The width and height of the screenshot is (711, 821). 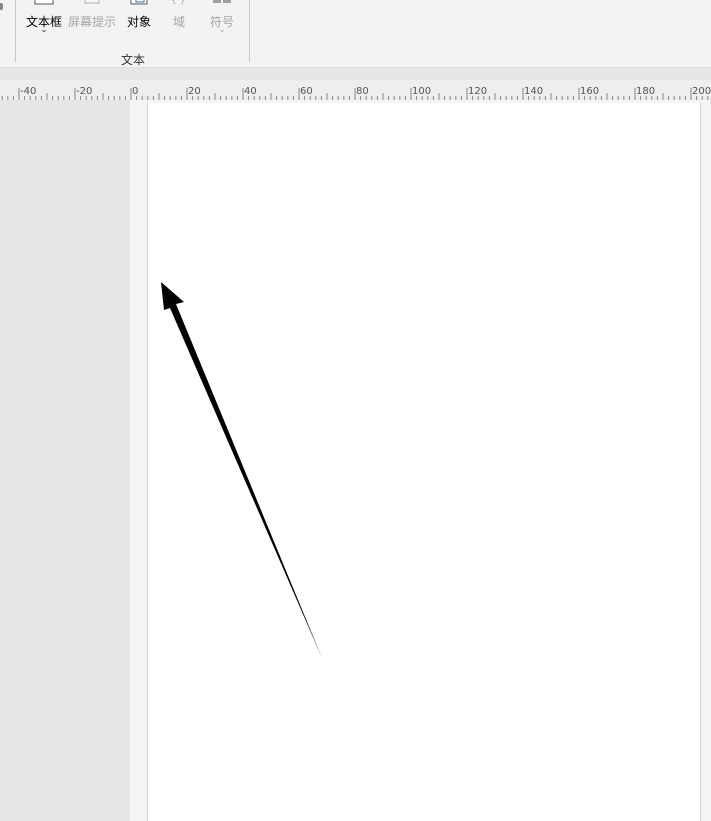 What do you see at coordinates (241, 470) in the screenshot?
I see `arrow-shape-body` at bounding box center [241, 470].